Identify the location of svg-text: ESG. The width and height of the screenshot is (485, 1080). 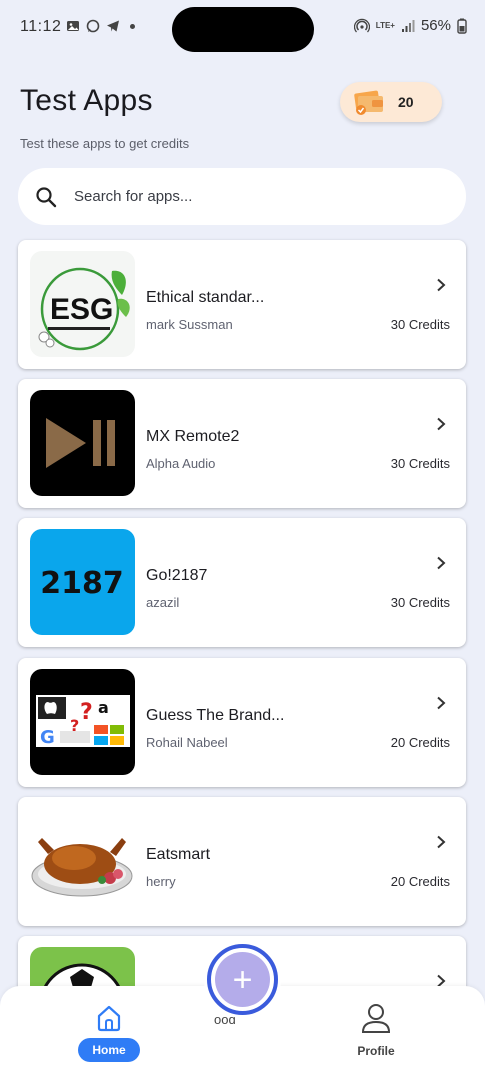
(81, 309).